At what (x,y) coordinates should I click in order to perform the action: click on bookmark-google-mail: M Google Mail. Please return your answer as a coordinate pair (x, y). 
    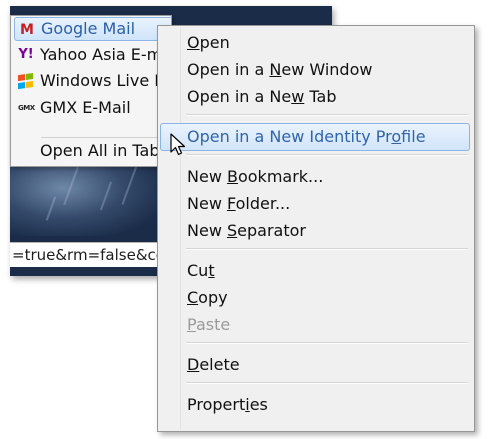
    Looking at the image, I should click on (92, 29).